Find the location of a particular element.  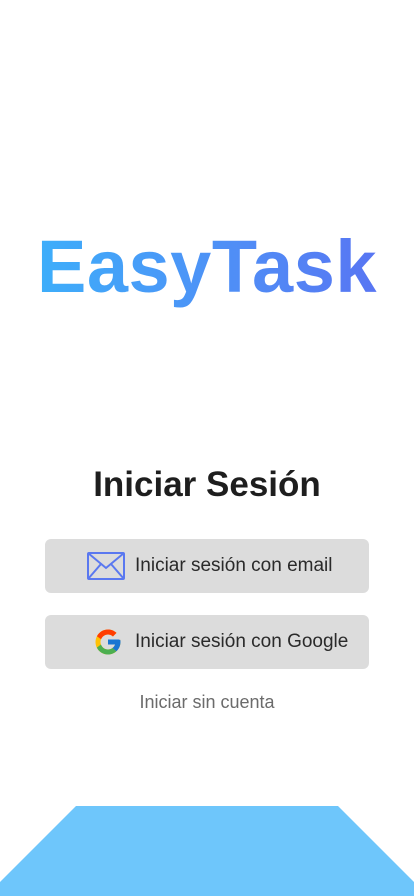

email-login-button: Iniciar sesión con email is located at coordinates (207, 566).